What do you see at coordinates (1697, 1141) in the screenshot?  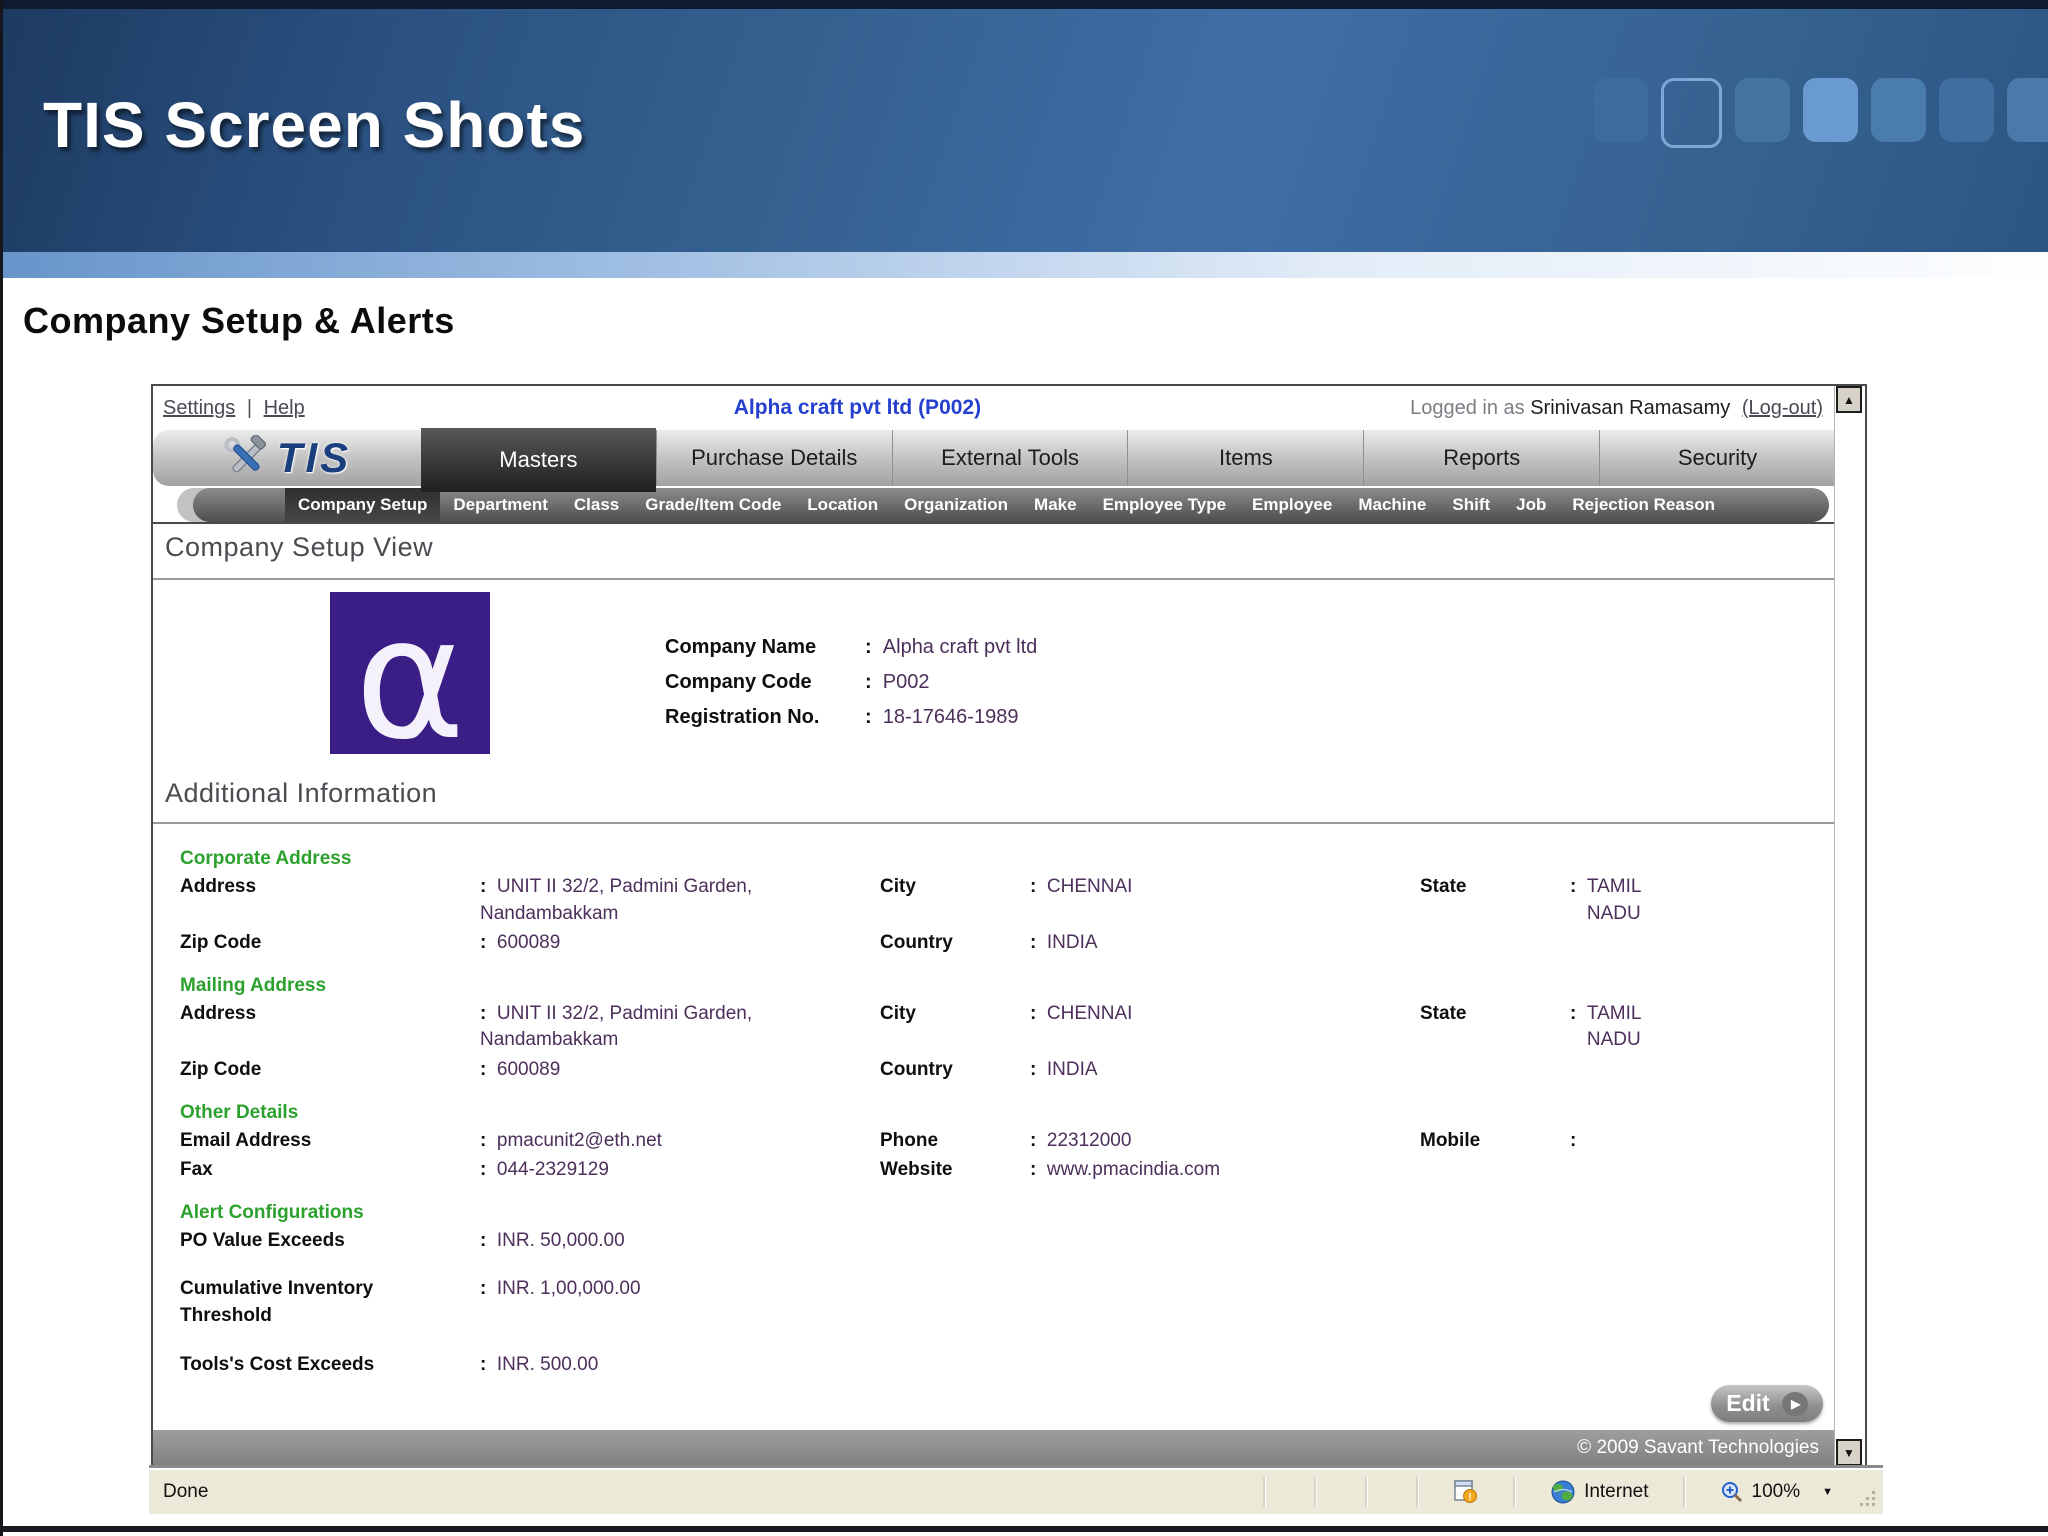 I see `field-value` at bounding box center [1697, 1141].